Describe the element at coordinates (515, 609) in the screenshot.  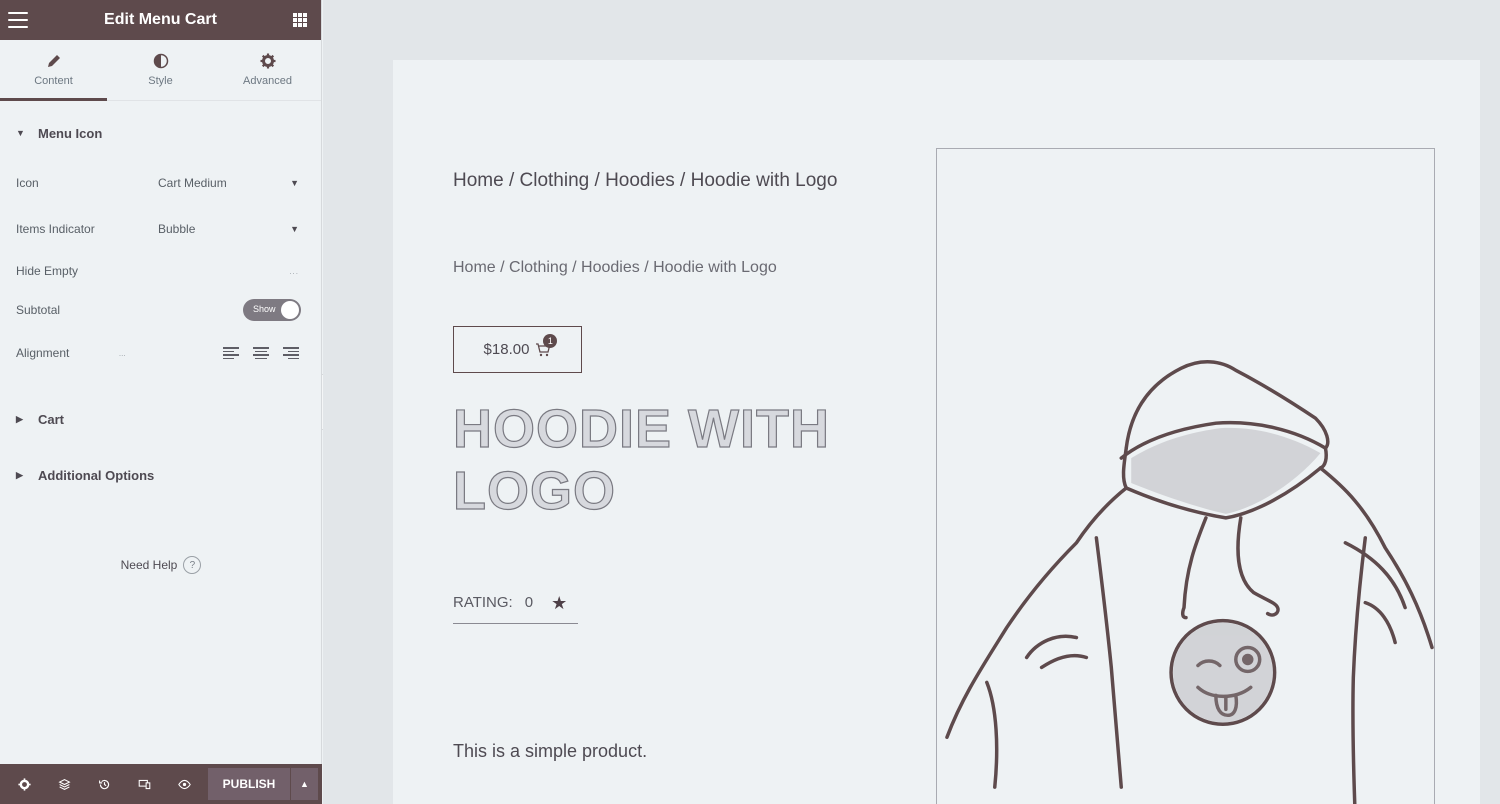
I see `product-rating: RATING: 0 ★` at that location.